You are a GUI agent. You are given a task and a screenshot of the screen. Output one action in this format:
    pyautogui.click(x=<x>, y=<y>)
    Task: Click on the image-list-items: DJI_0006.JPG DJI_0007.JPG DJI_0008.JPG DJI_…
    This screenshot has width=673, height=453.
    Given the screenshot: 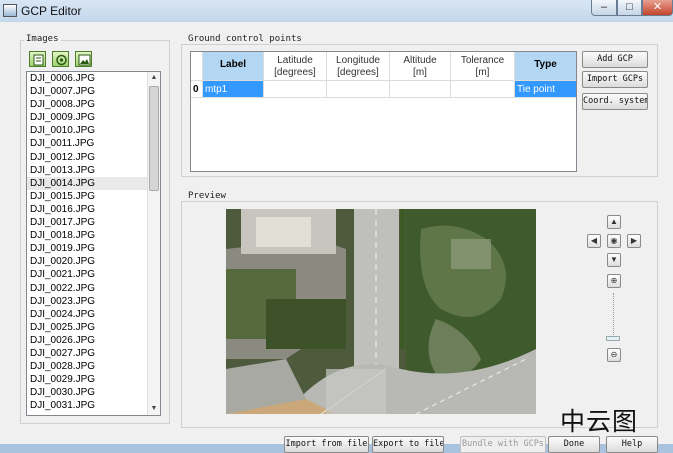 What is the action you would take?
    pyautogui.click(x=93, y=242)
    